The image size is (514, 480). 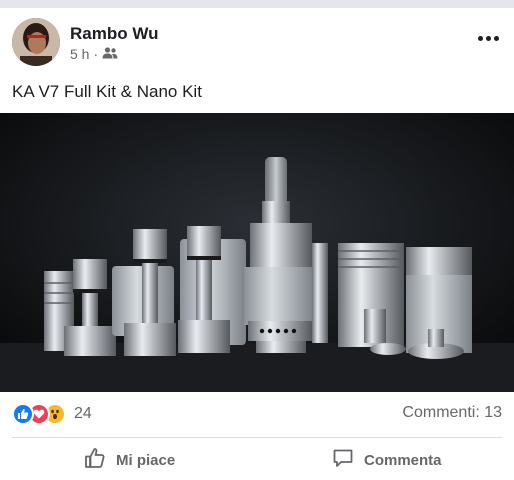 What do you see at coordinates (257, 437) in the screenshot?
I see `actions-divider` at bounding box center [257, 437].